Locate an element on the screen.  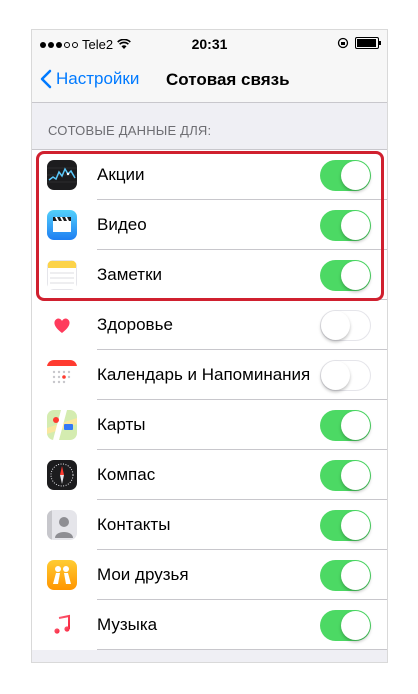
list-item: Мои друзья is located at coordinates (209, 575).